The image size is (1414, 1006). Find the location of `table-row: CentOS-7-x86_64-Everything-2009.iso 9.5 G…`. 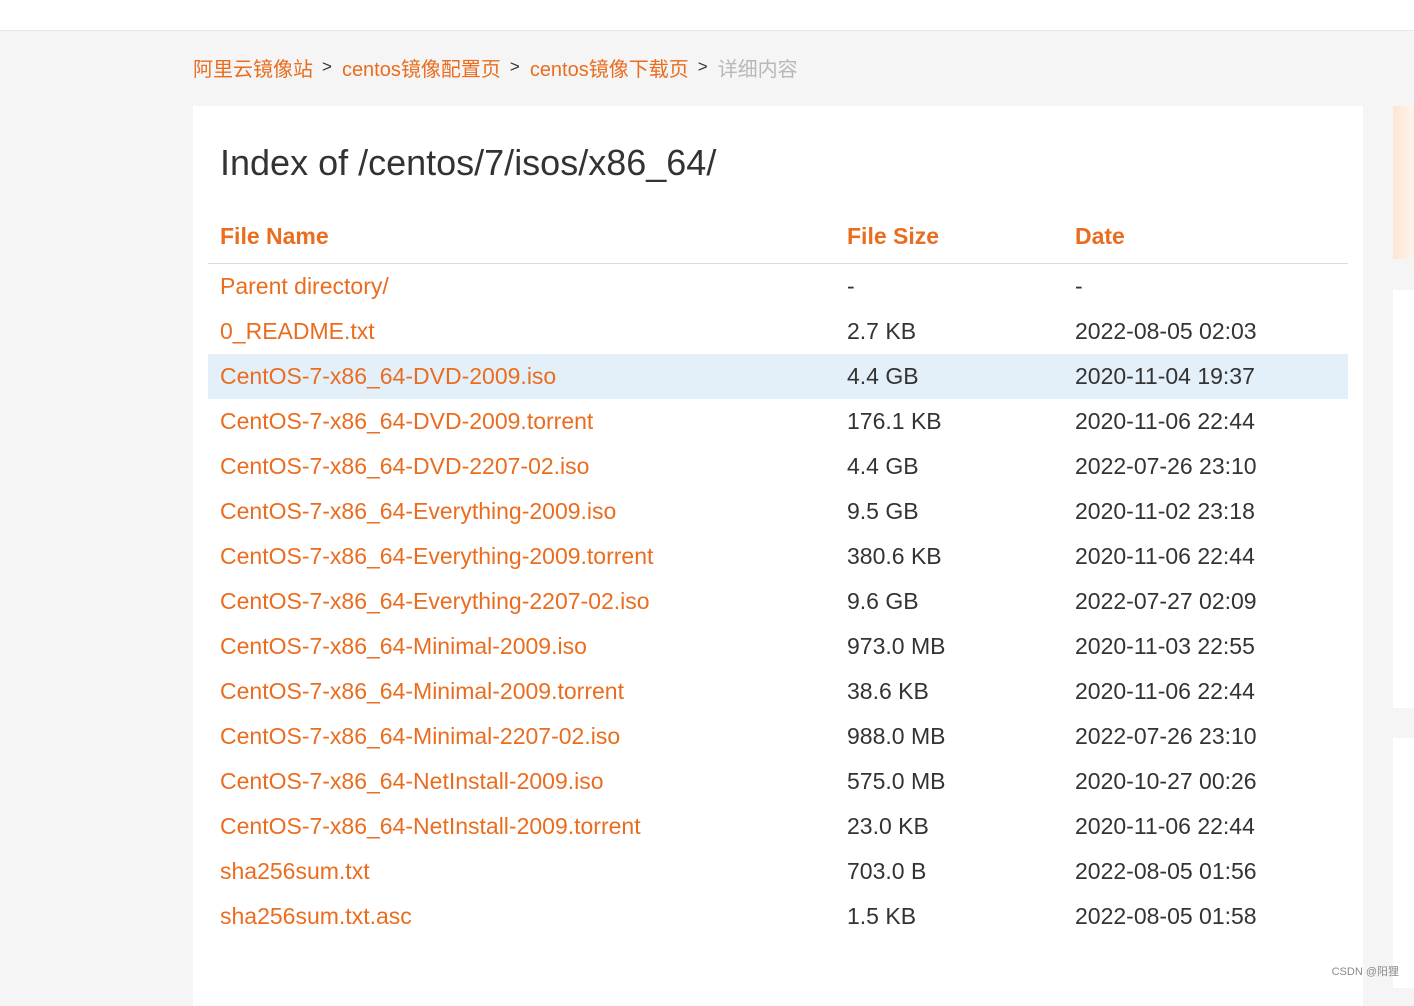

table-row: CentOS-7-x86_64-Everything-2009.iso 9.5 G… is located at coordinates (778, 511).